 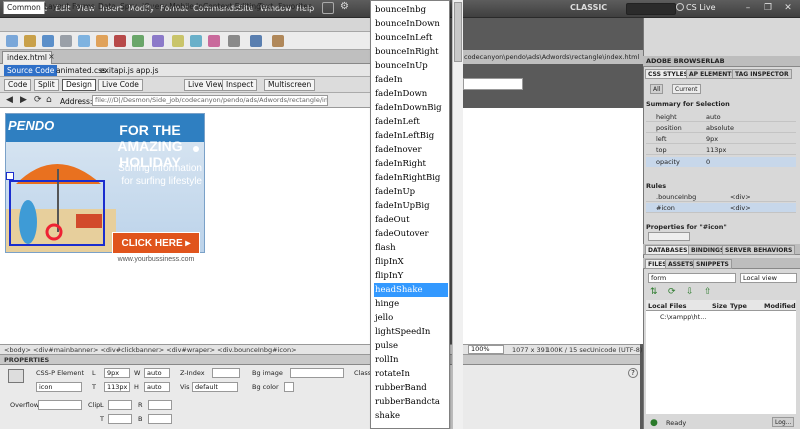 What do you see at coordinates (686, 89) in the screenshot?
I see `current-mode-button: Current` at bounding box center [686, 89].